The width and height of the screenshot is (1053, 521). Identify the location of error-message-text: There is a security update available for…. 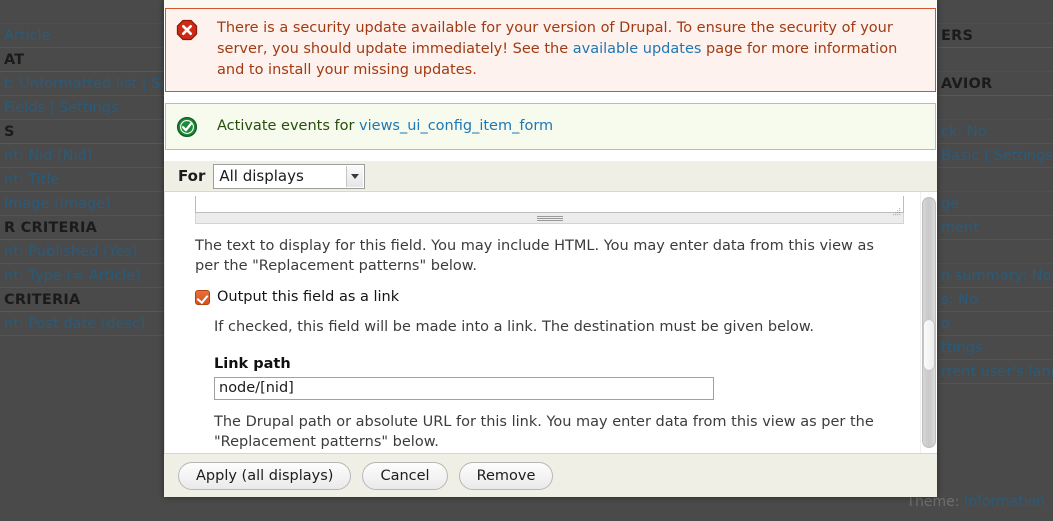
(561, 49).